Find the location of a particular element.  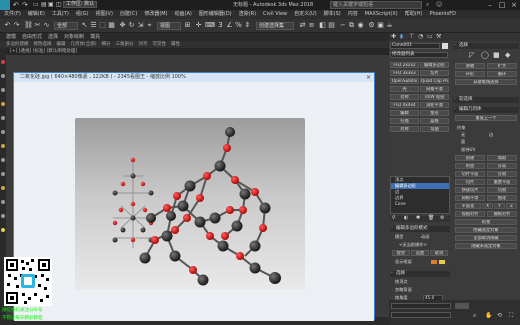

window-crossing-icon: ▦ is located at coordinates (111, 25).